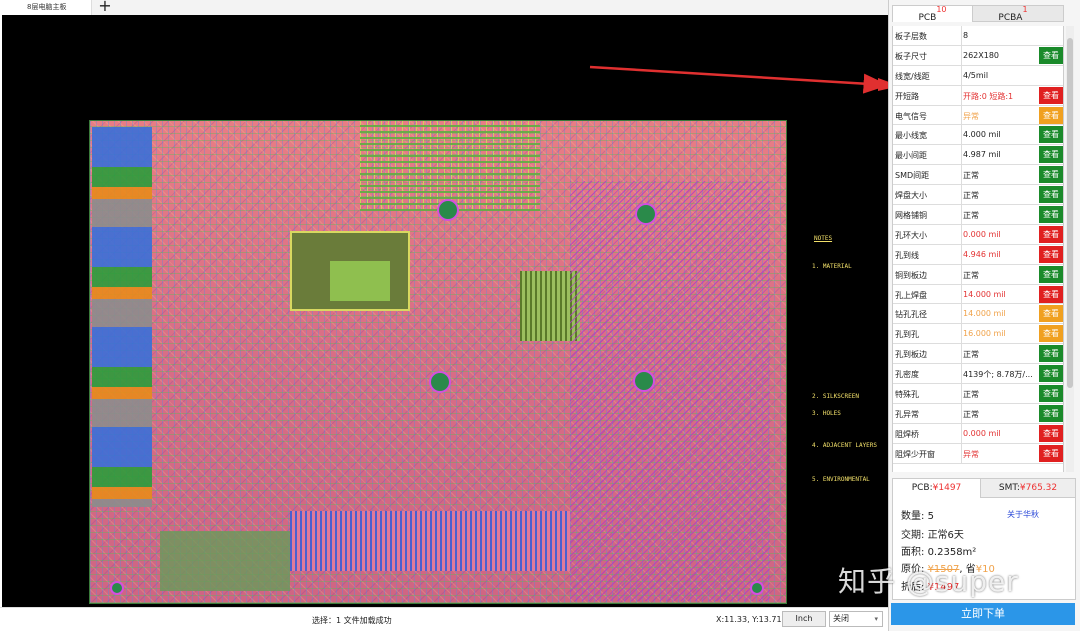 This screenshot has height=631, width=1080. What do you see at coordinates (1025, 9) in the screenshot?
I see `tab-pcba-count: 1` at bounding box center [1025, 9].